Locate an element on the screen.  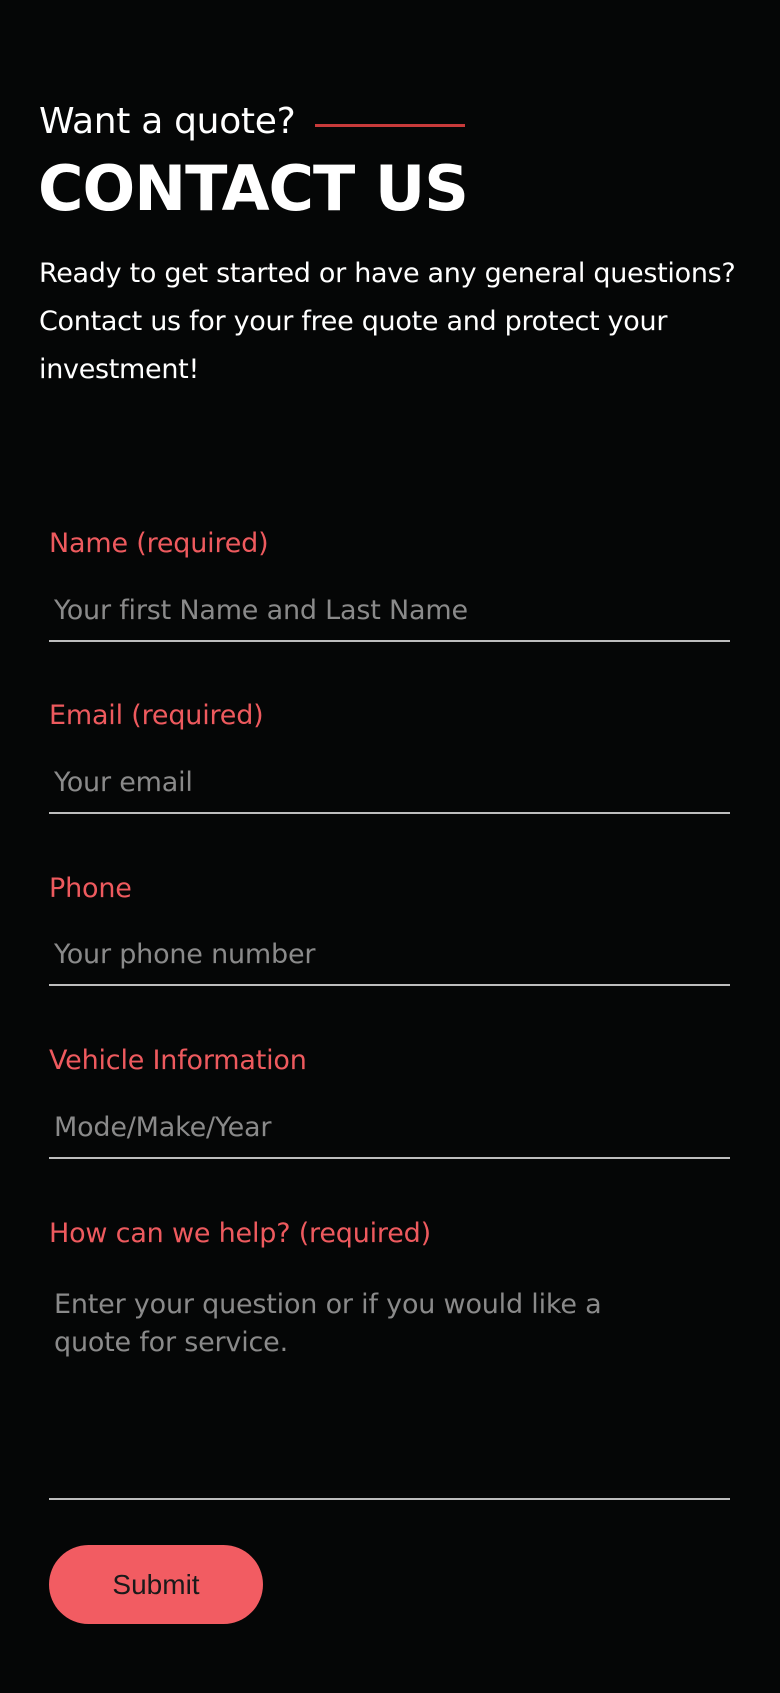
vehicle-label: Vehicle Information is located at coordinates (178, 1060).